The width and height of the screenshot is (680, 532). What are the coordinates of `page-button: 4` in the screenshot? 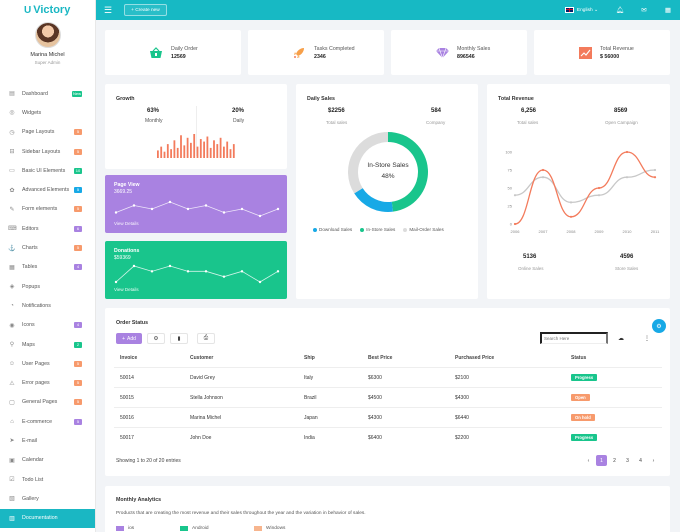 It's located at (640, 460).